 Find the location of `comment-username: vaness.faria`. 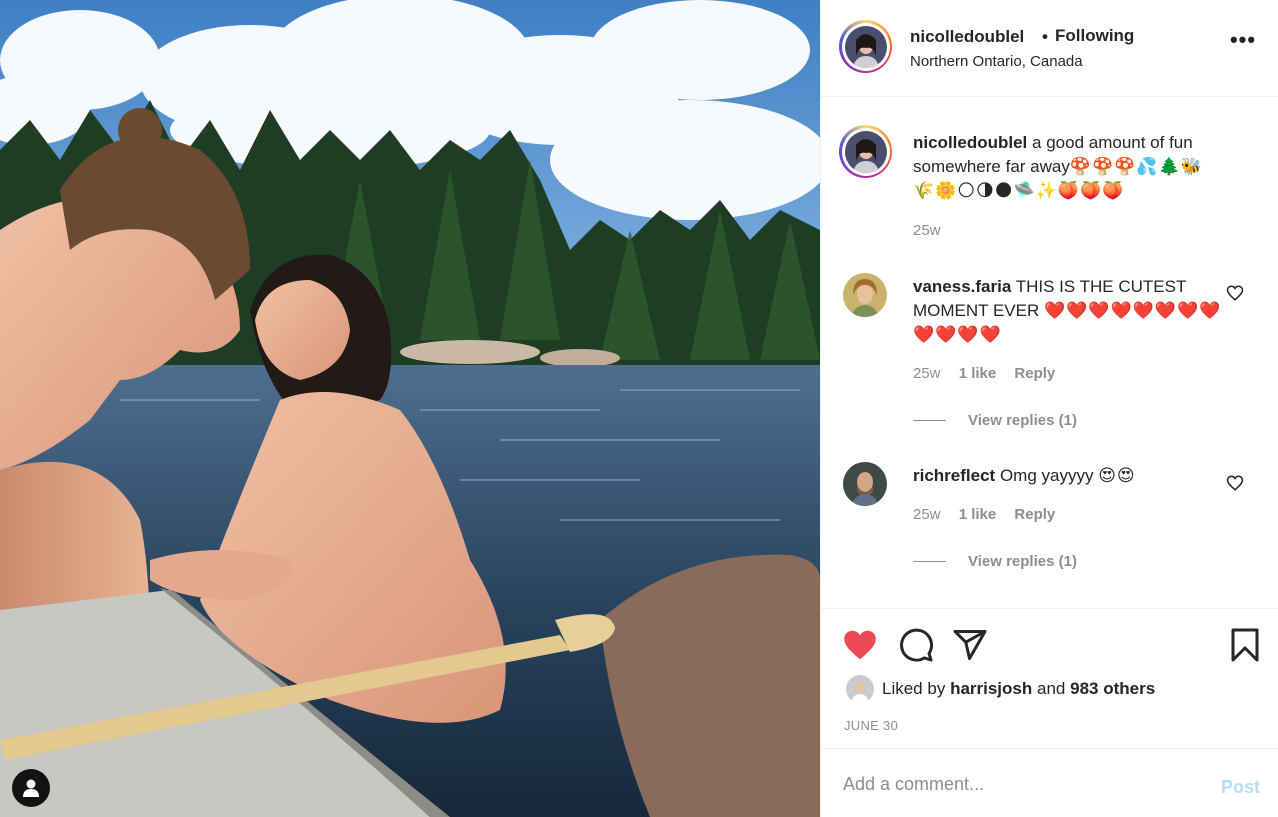

comment-username: vaness.faria is located at coordinates (962, 286).